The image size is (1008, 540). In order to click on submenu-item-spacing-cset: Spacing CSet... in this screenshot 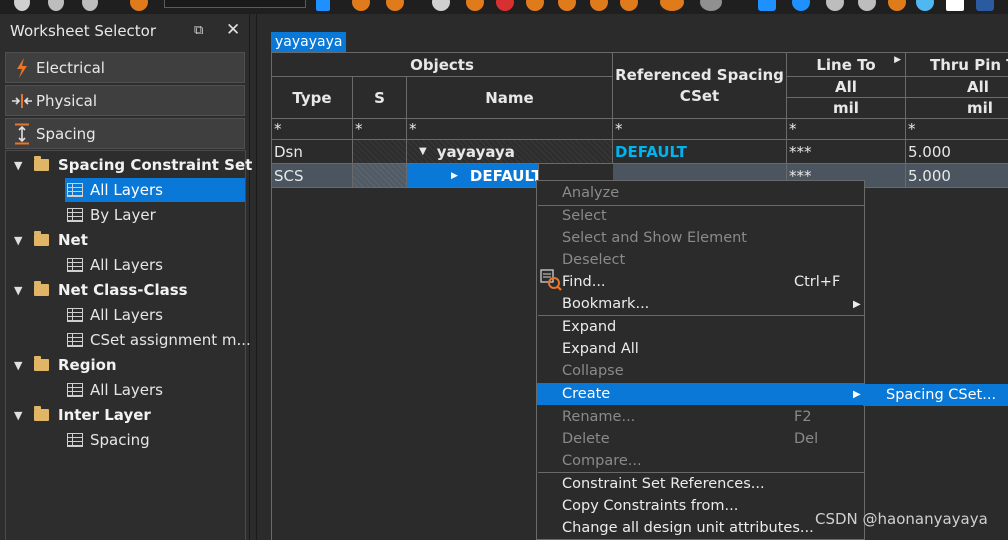, I will do `click(935, 395)`.